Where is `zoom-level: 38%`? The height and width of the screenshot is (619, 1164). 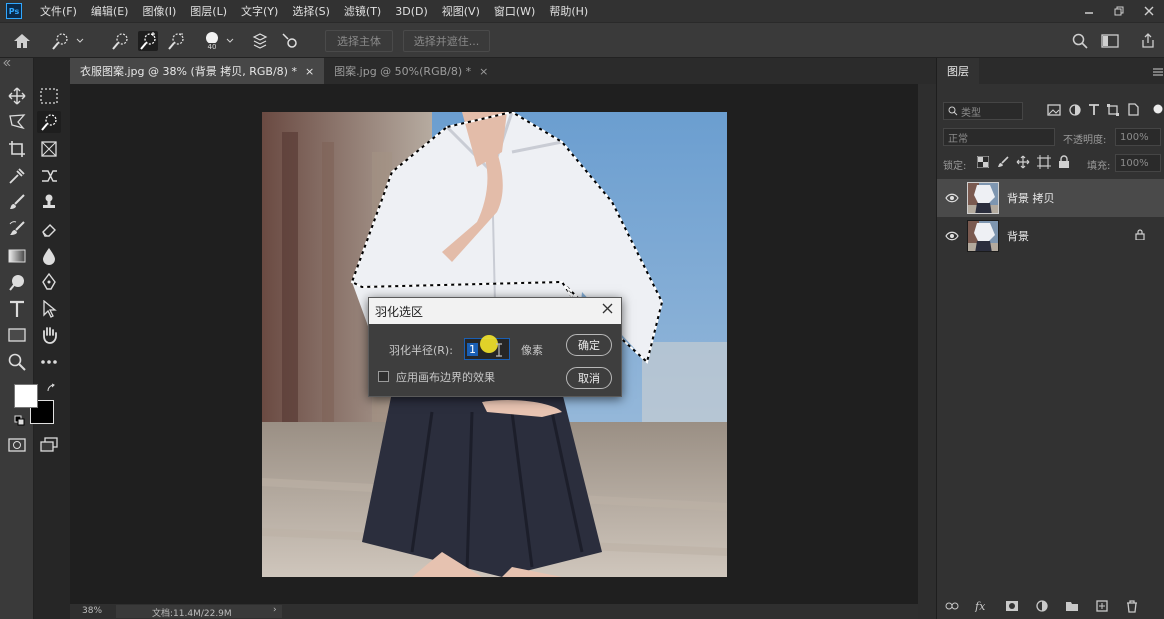 zoom-level: 38% is located at coordinates (92, 611).